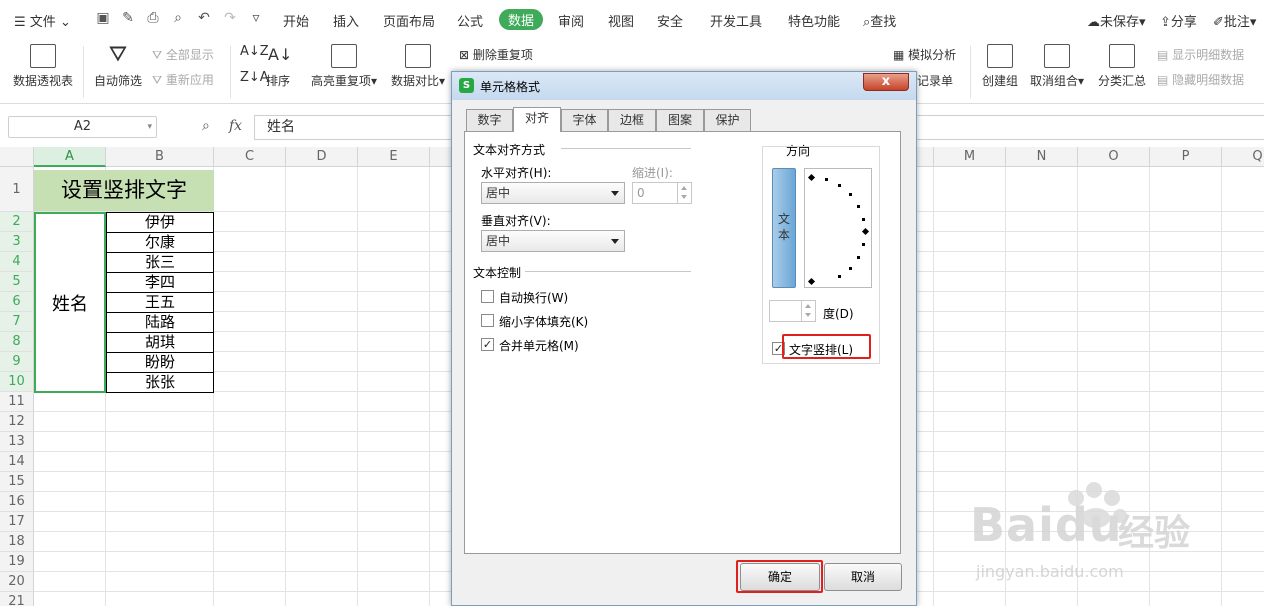 This screenshot has width=1264, height=606. What do you see at coordinates (17, 362) in the screenshot?
I see `row-header-9: 9` at bounding box center [17, 362].